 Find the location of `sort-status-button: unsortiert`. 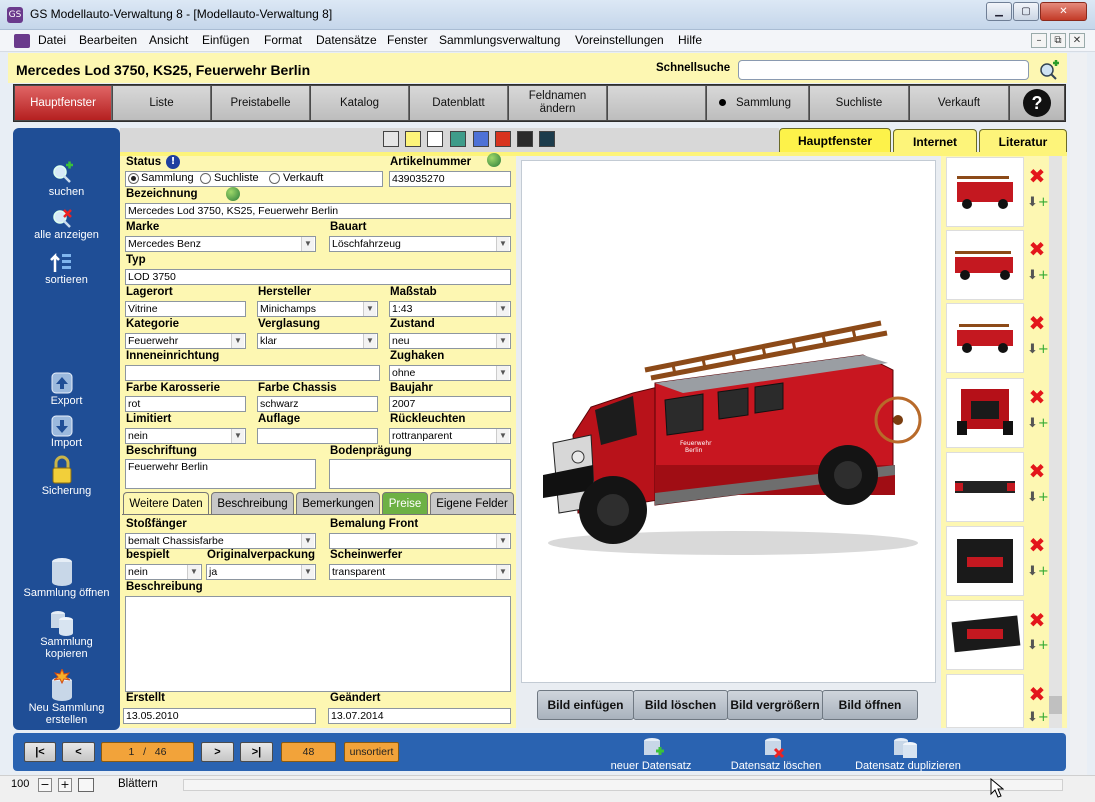

sort-status-button: unsortiert is located at coordinates (371, 752).